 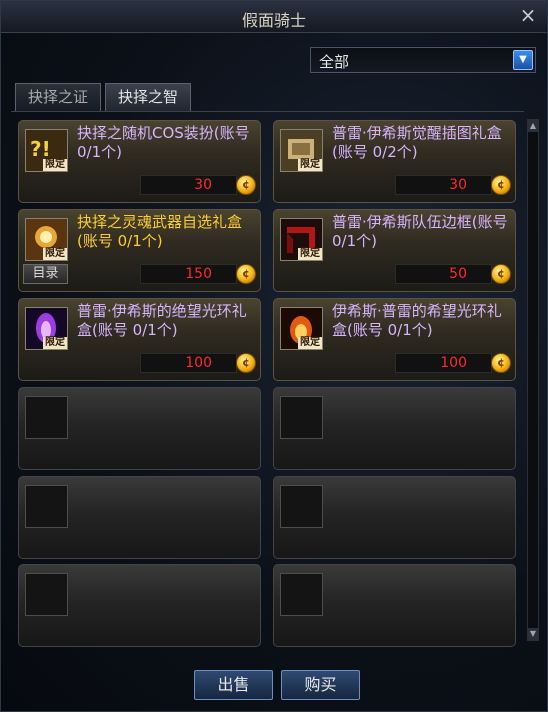 I want to click on illustration-box-icon: 限定, so click(x=301, y=150).